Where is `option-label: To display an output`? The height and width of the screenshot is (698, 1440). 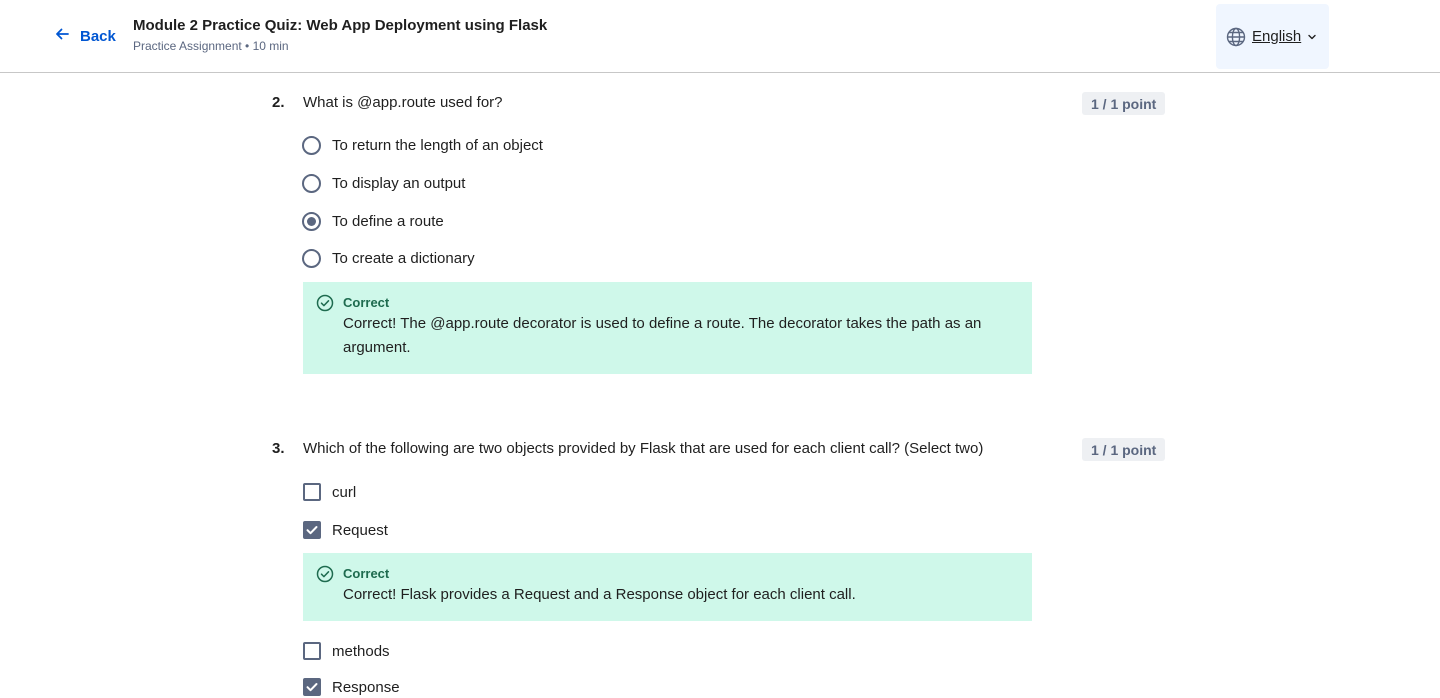
option-label: To display an output is located at coordinates (399, 183).